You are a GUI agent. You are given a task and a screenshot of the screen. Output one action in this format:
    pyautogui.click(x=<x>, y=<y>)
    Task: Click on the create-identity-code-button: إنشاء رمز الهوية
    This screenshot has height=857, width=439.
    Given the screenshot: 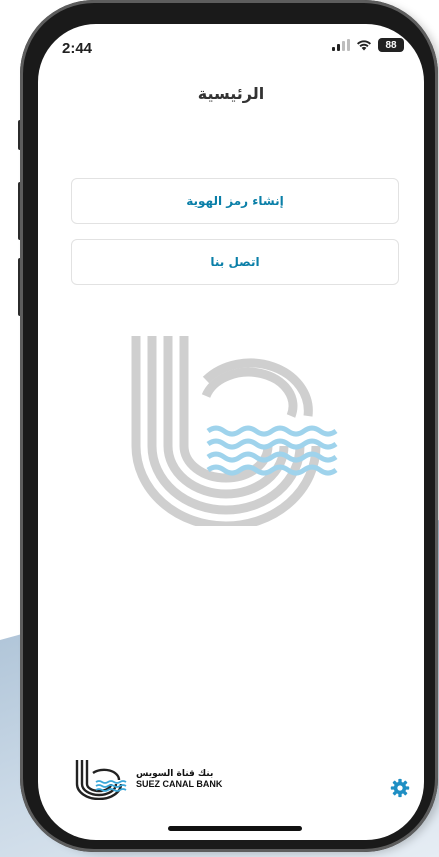 What is the action you would take?
    pyautogui.click(x=235, y=201)
    